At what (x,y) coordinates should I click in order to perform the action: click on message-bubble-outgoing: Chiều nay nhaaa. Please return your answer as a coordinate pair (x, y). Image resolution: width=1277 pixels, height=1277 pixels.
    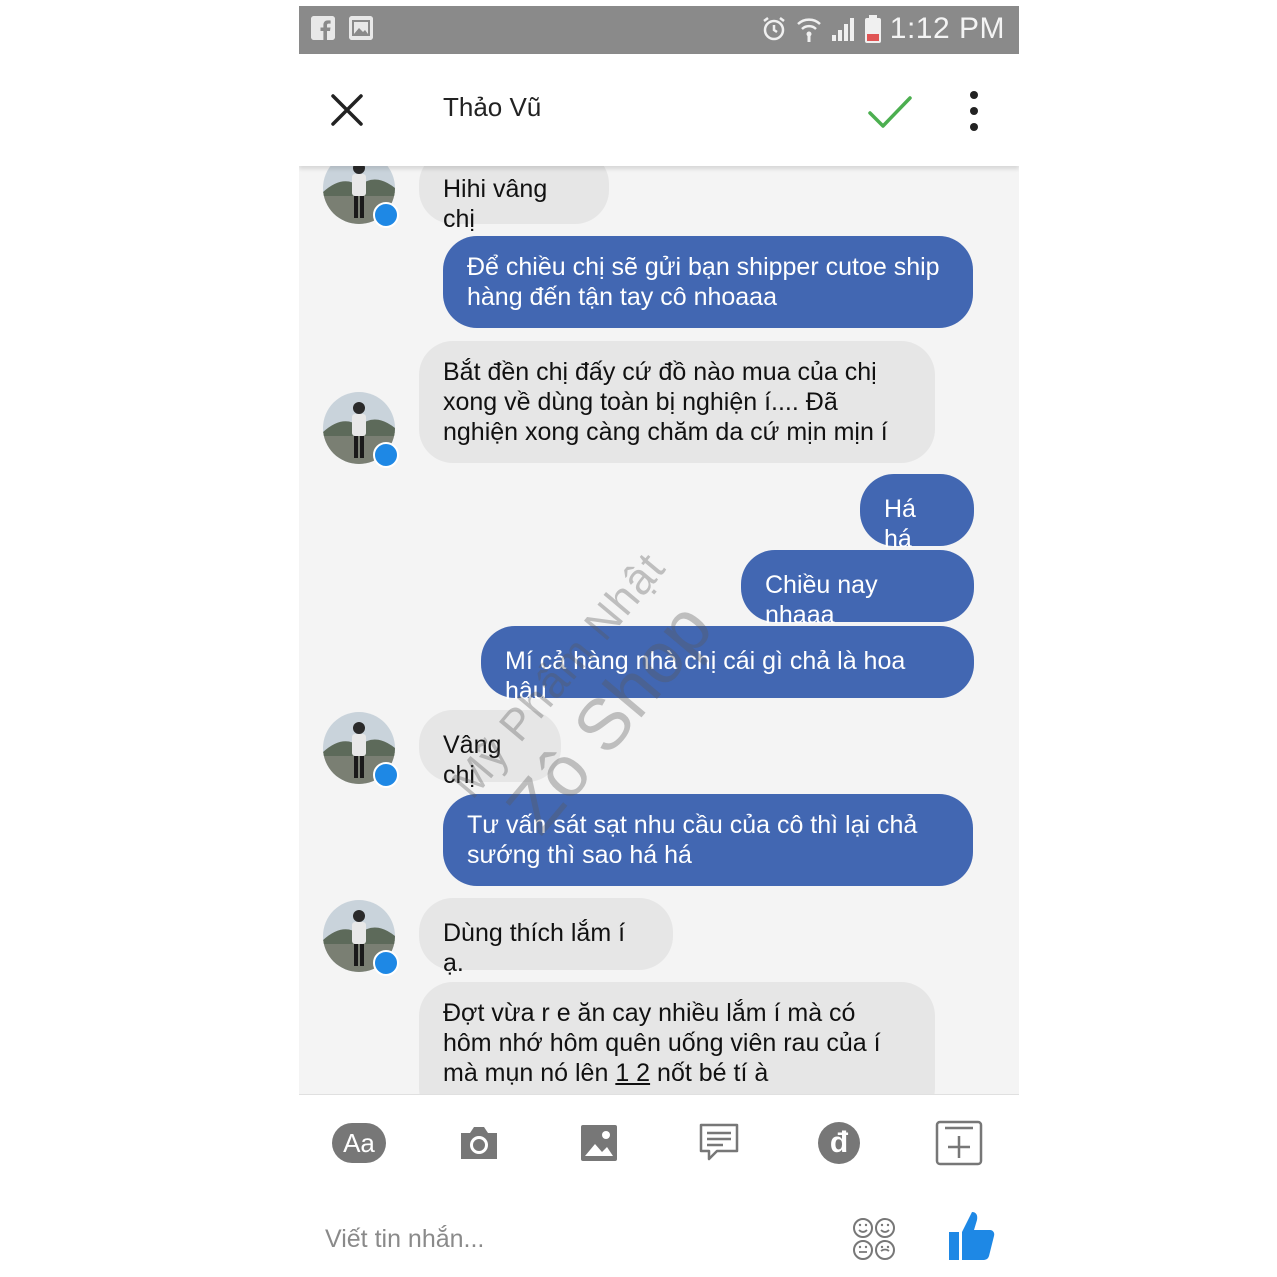
    Looking at the image, I should click on (857, 589).